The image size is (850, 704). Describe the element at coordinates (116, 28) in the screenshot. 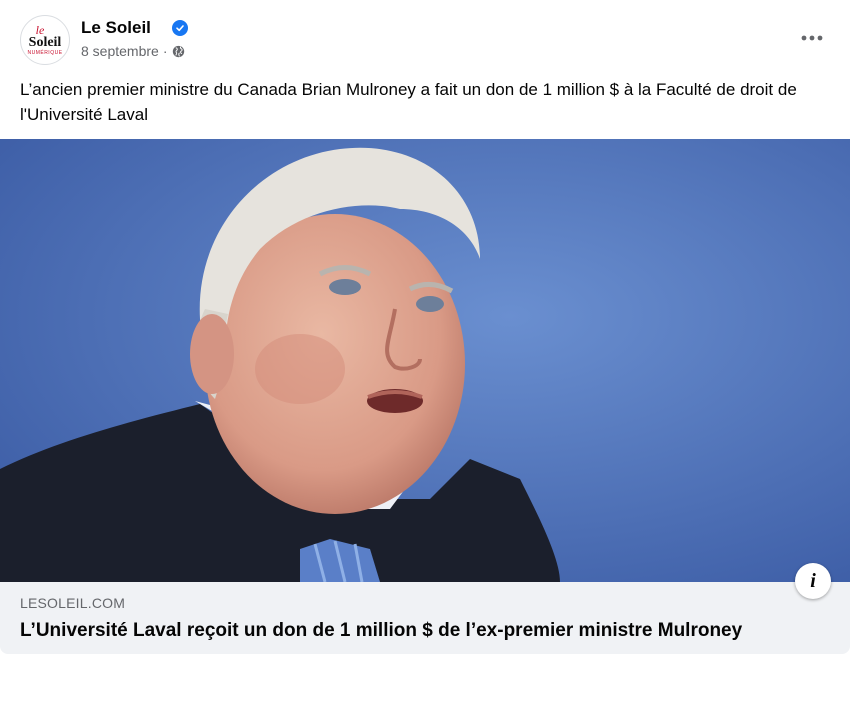

I see `page-name-link: Le Soleil` at that location.